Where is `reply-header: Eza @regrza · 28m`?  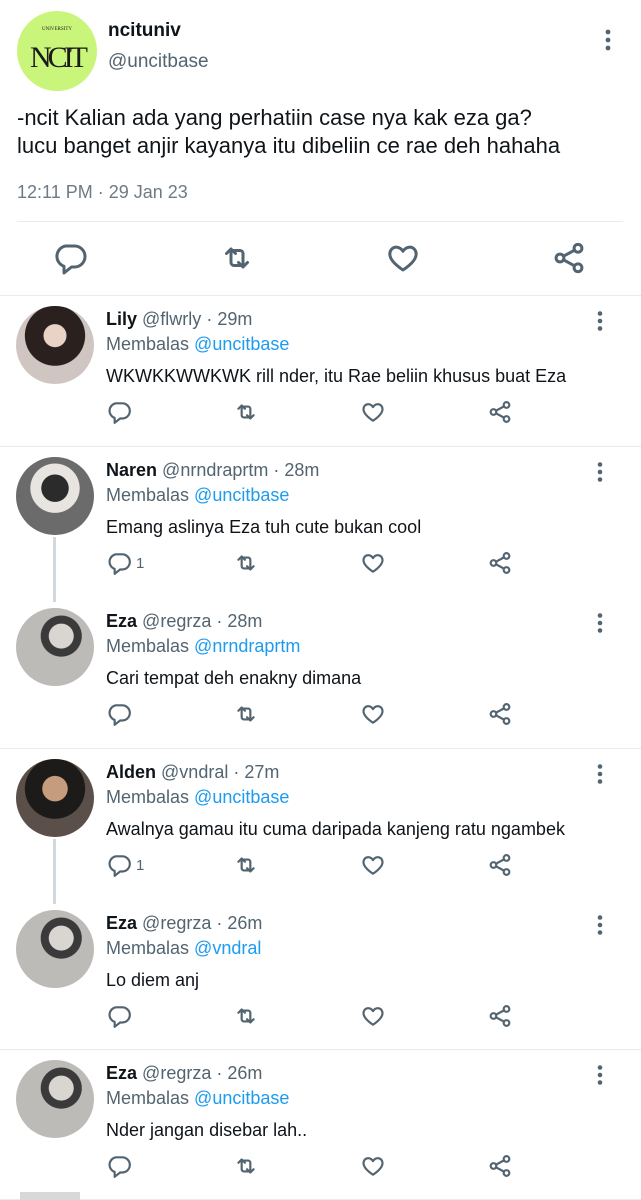 reply-header: Eza @regrza · 28m is located at coordinates (184, 621).